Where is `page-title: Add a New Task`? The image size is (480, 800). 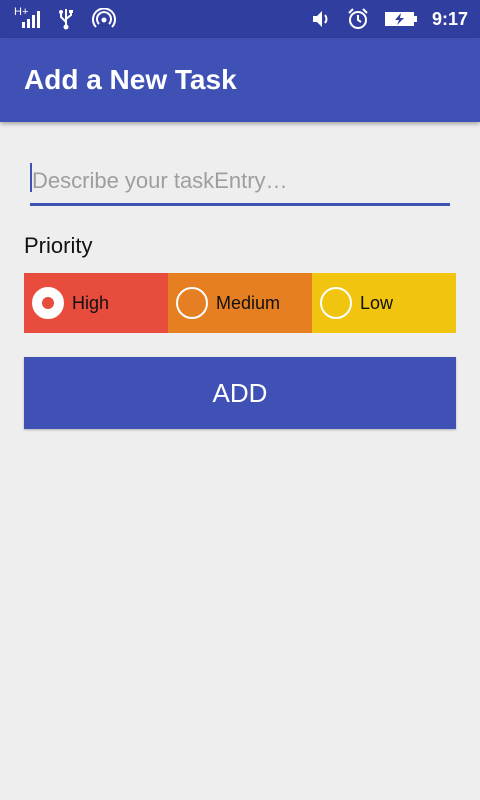
page-title: Add a New Task is located at coordinates (130, 79).